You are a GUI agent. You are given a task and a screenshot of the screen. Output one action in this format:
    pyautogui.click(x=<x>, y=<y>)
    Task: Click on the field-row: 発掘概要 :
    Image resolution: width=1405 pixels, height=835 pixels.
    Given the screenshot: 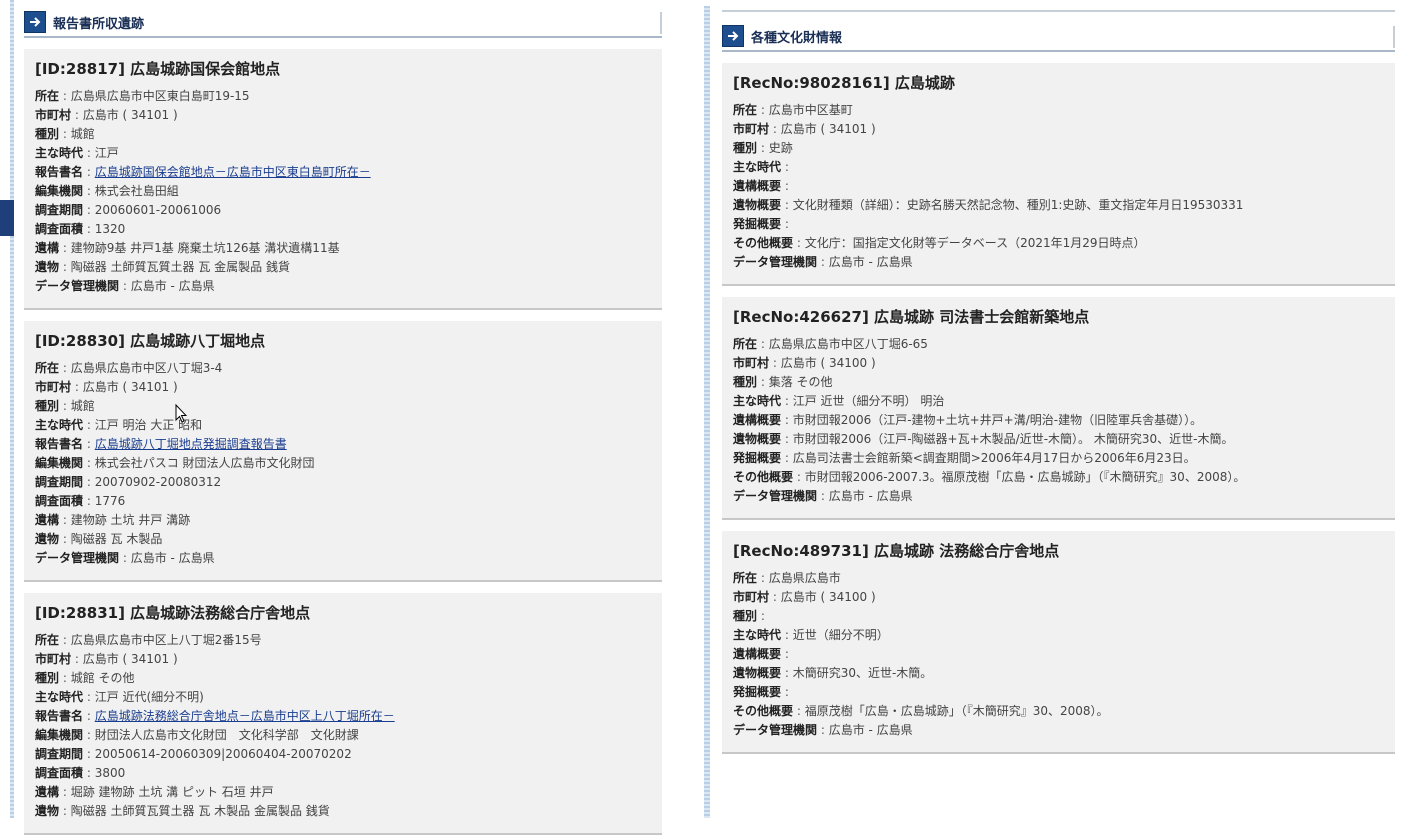 What is the action you would take?
    pyautogui.click(x=1058, y=224)
    